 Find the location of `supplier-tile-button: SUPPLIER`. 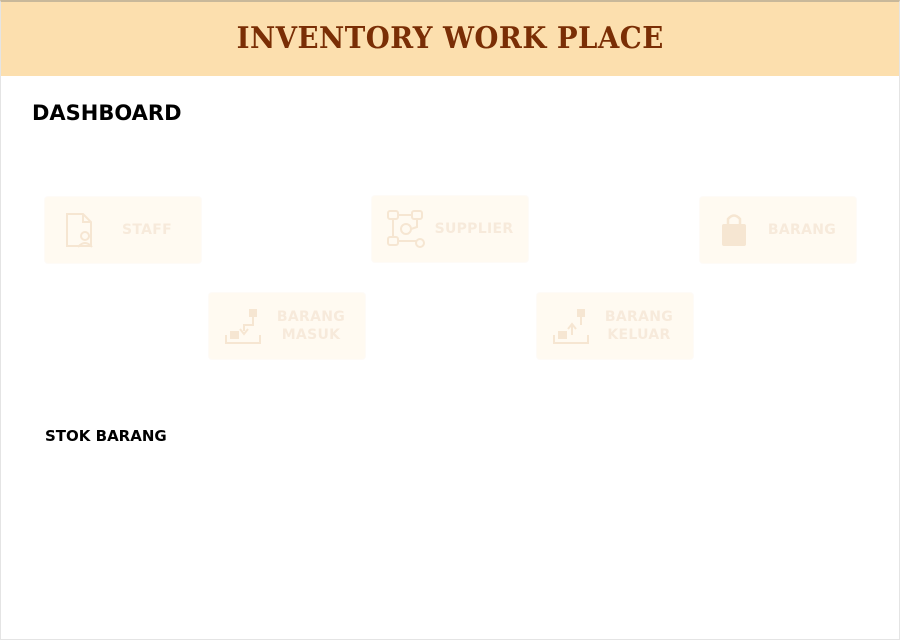

supplier-tile-button: SUPPLIER is located at coordinates (450, 229).